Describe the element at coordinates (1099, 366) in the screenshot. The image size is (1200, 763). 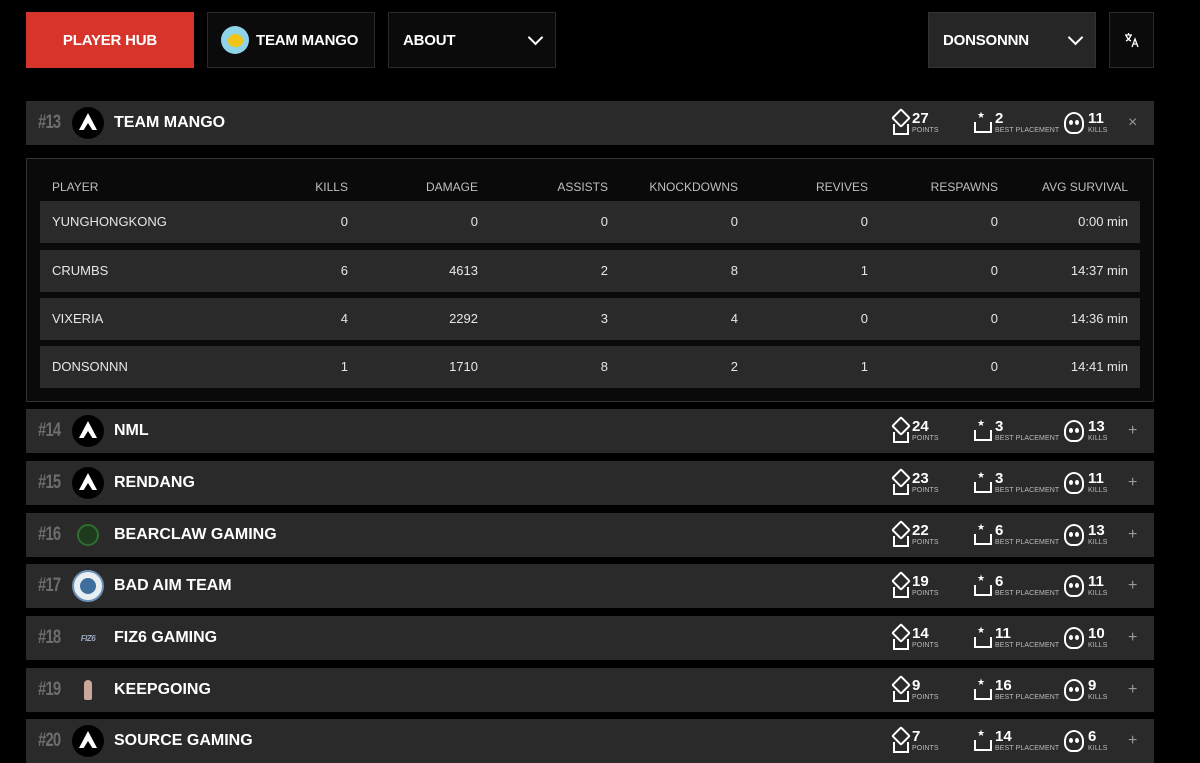
I see `player-avg-survival-cell: 14:41 min` at that location.